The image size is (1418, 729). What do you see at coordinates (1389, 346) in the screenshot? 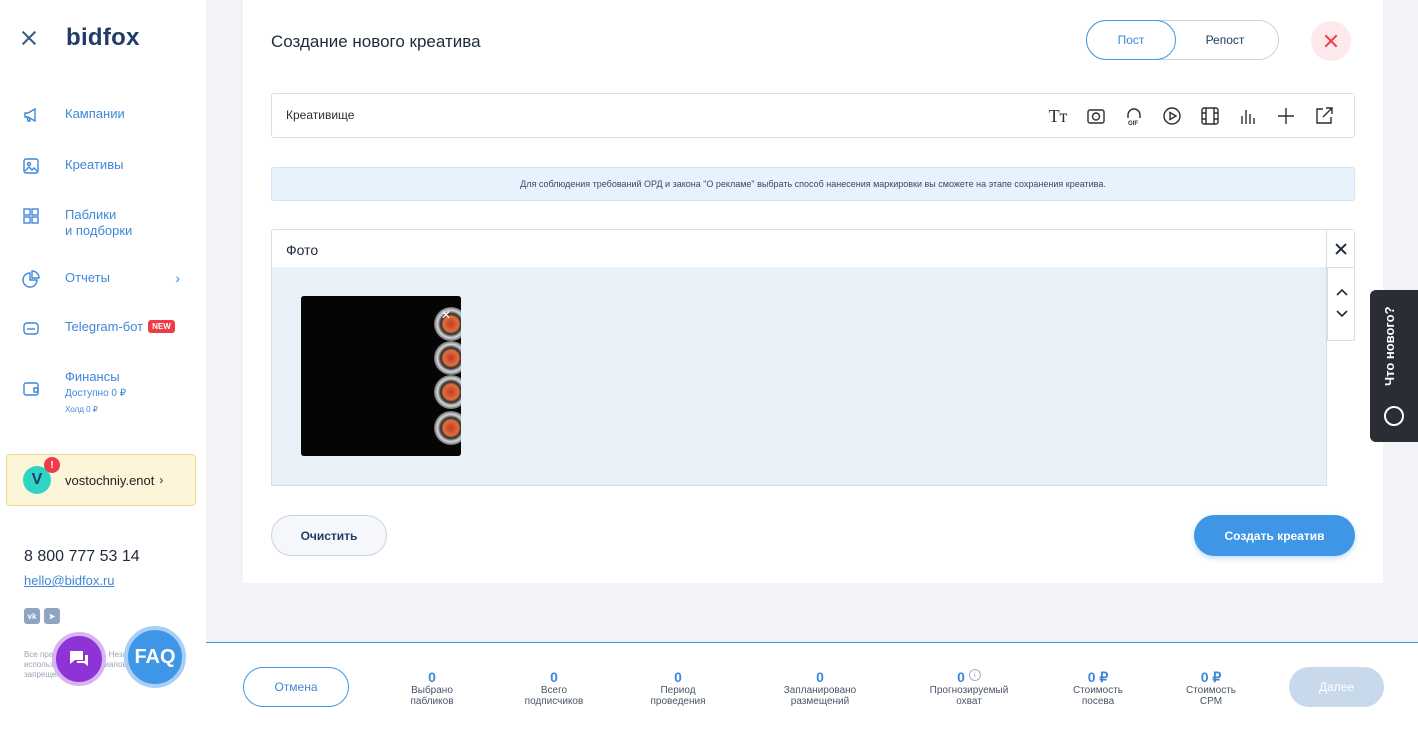
I see `whats-new-label: Что нового?` at bounding box center [1389, 346].